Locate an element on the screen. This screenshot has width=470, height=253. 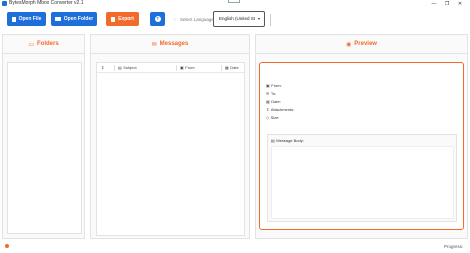
minimize-button: — is located at coordinates (434, 4).